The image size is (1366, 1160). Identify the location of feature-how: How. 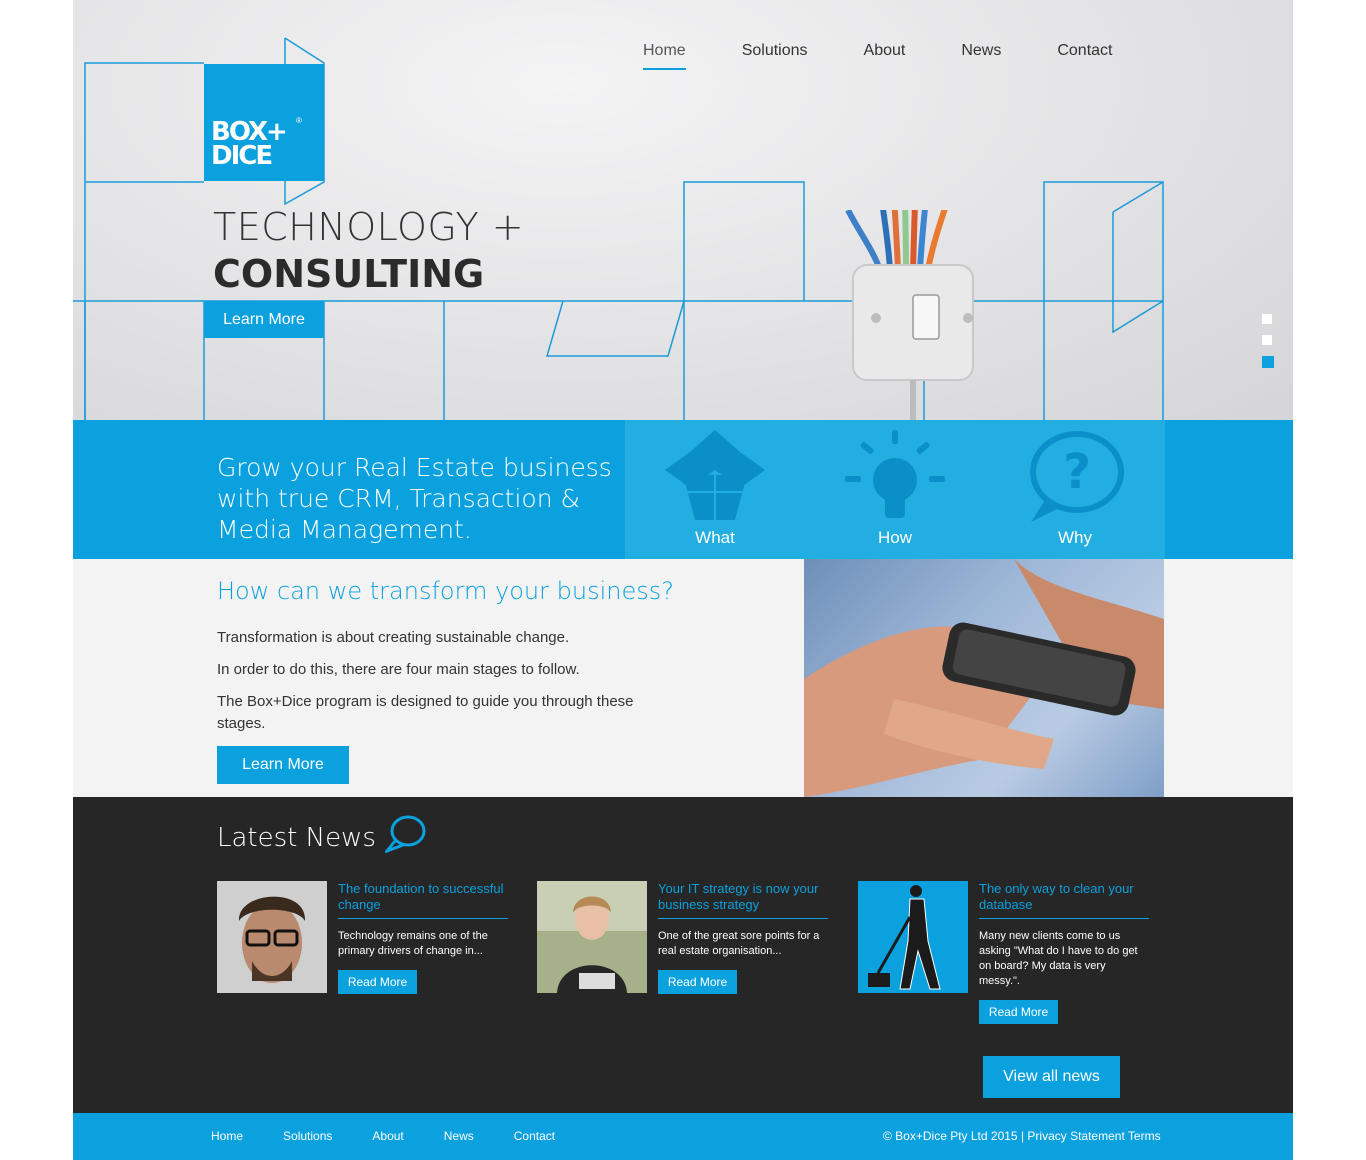
(895, 489).